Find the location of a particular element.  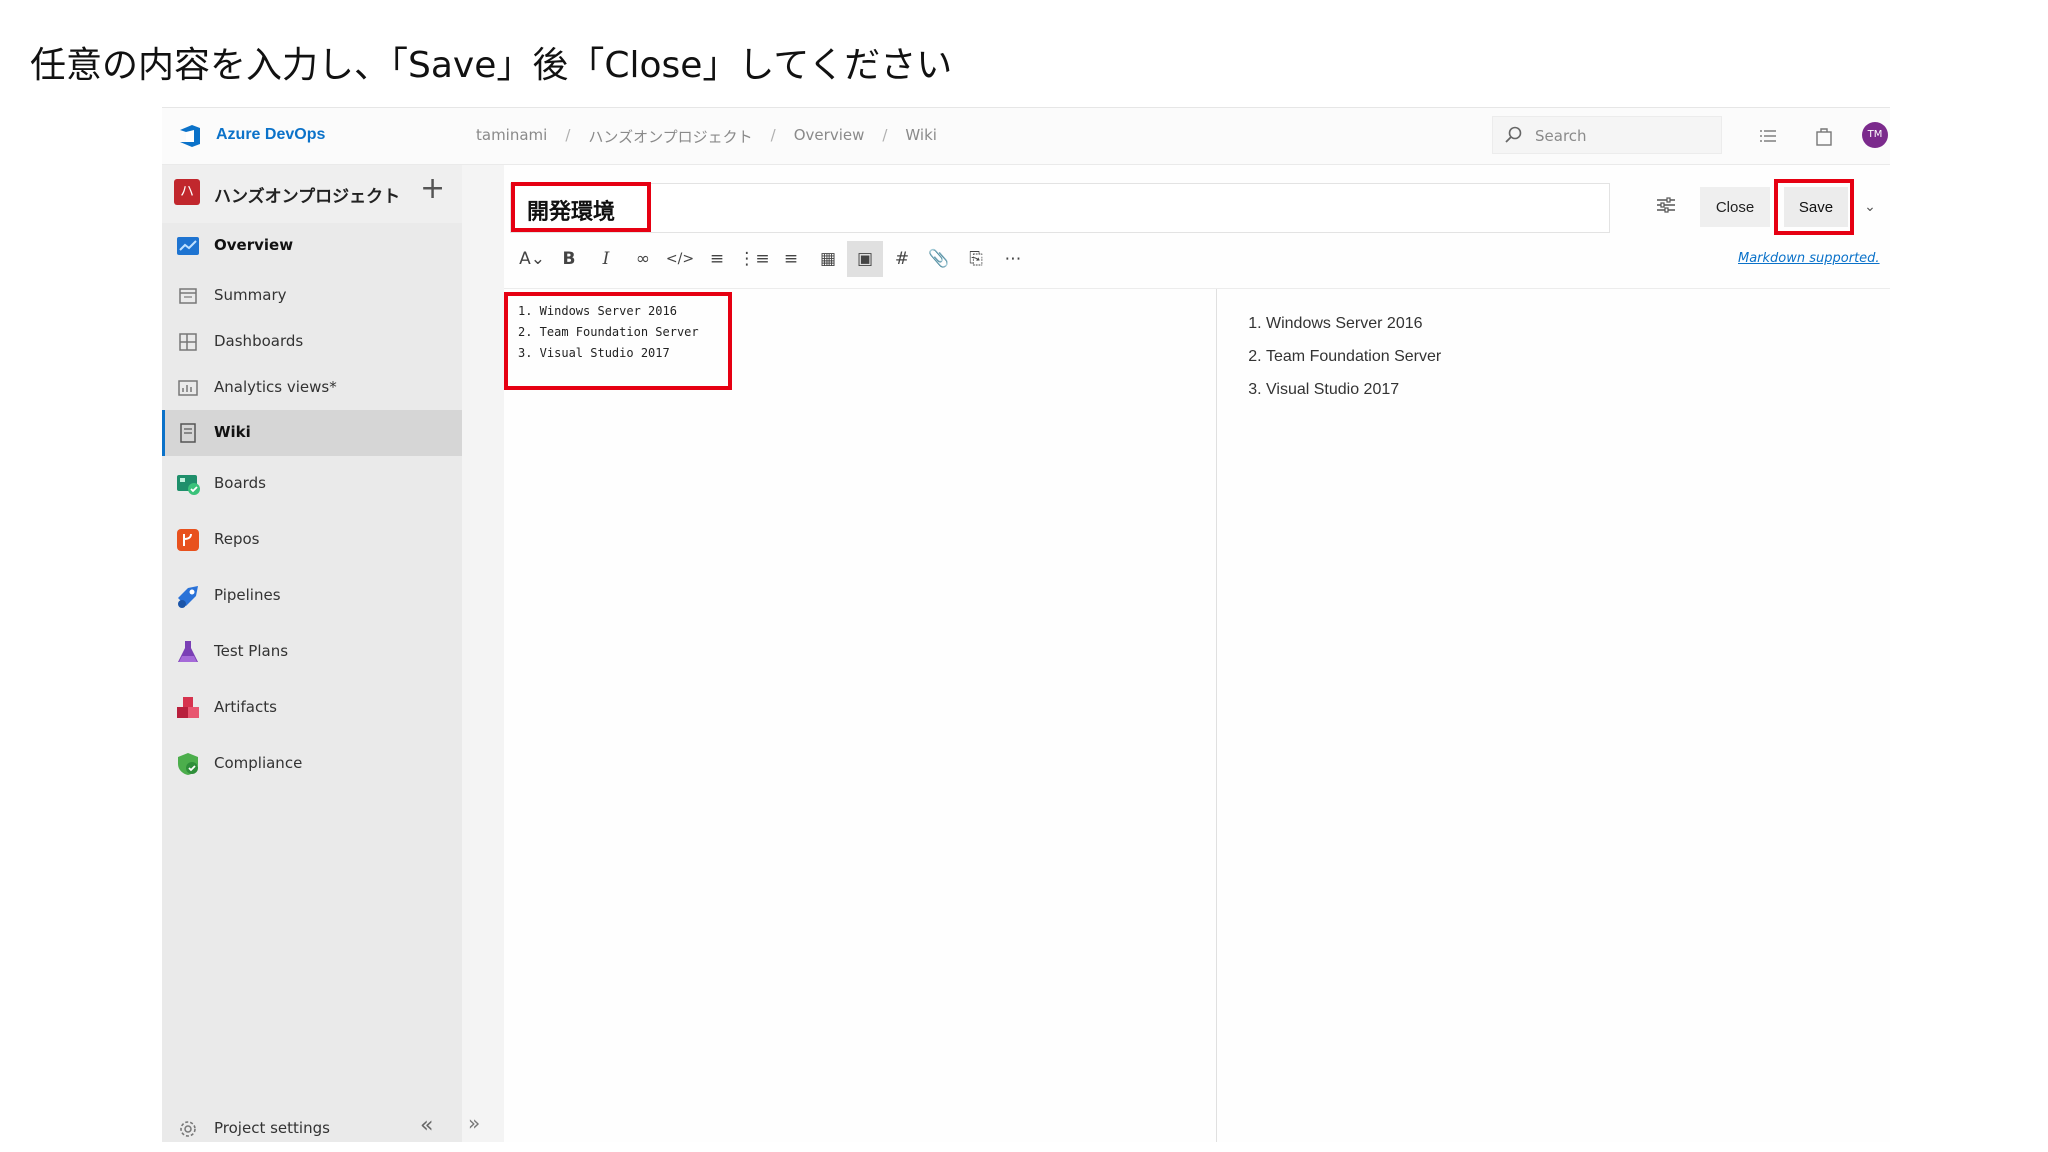

attachment-icon: 📎 is located at coordinates (939, 259).